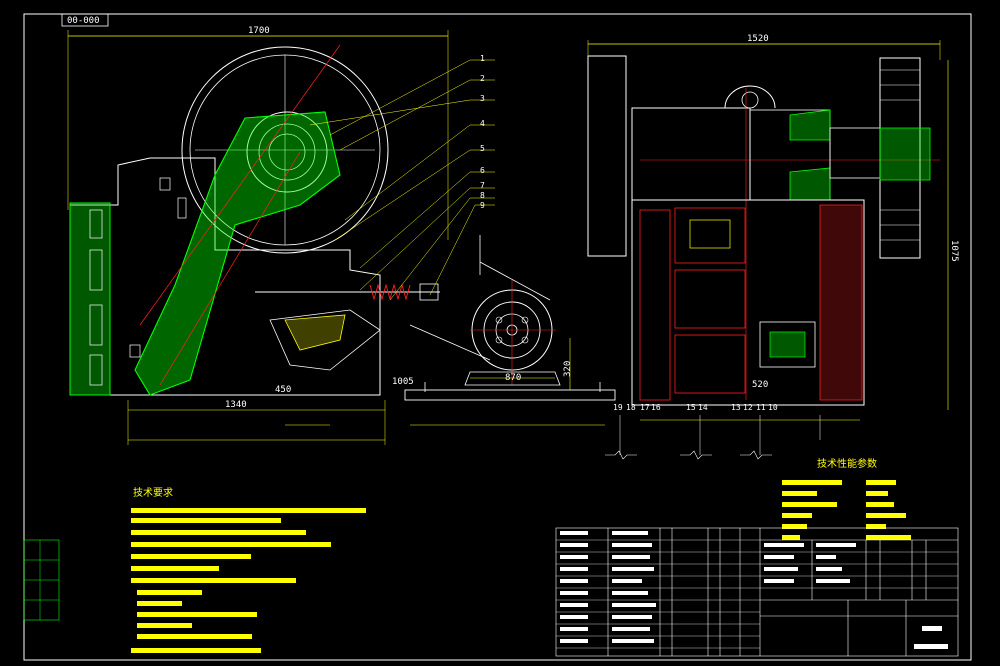  I want to click on callout-12: 12, so click(748, 407).